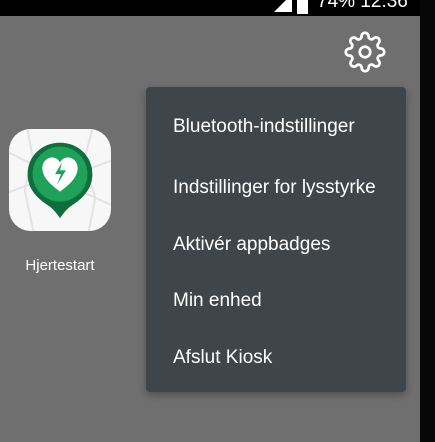 Image resolution: width=435 pixels, height=442 pixels. Describe the element at coordinates (362, 6) in the screenshot. I see `status-text: 74% 12:36` at that location.